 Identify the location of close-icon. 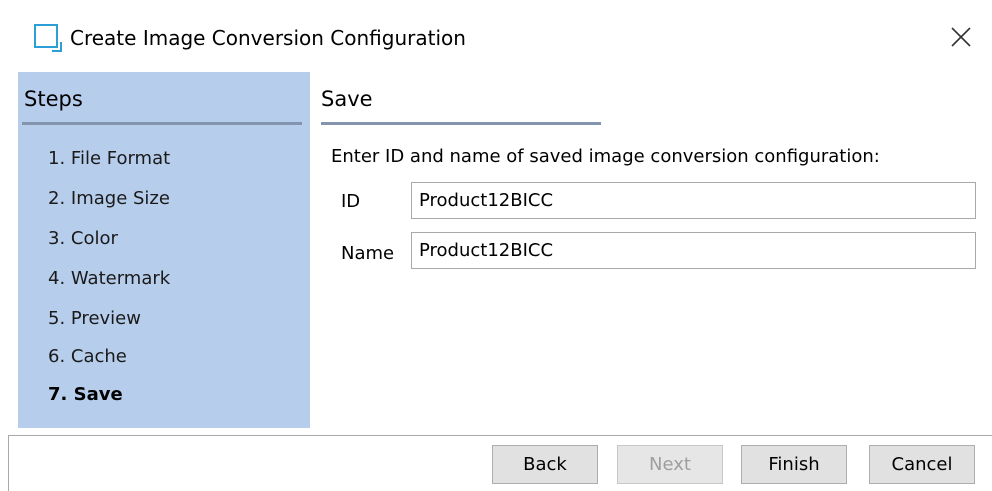
(961, 37).